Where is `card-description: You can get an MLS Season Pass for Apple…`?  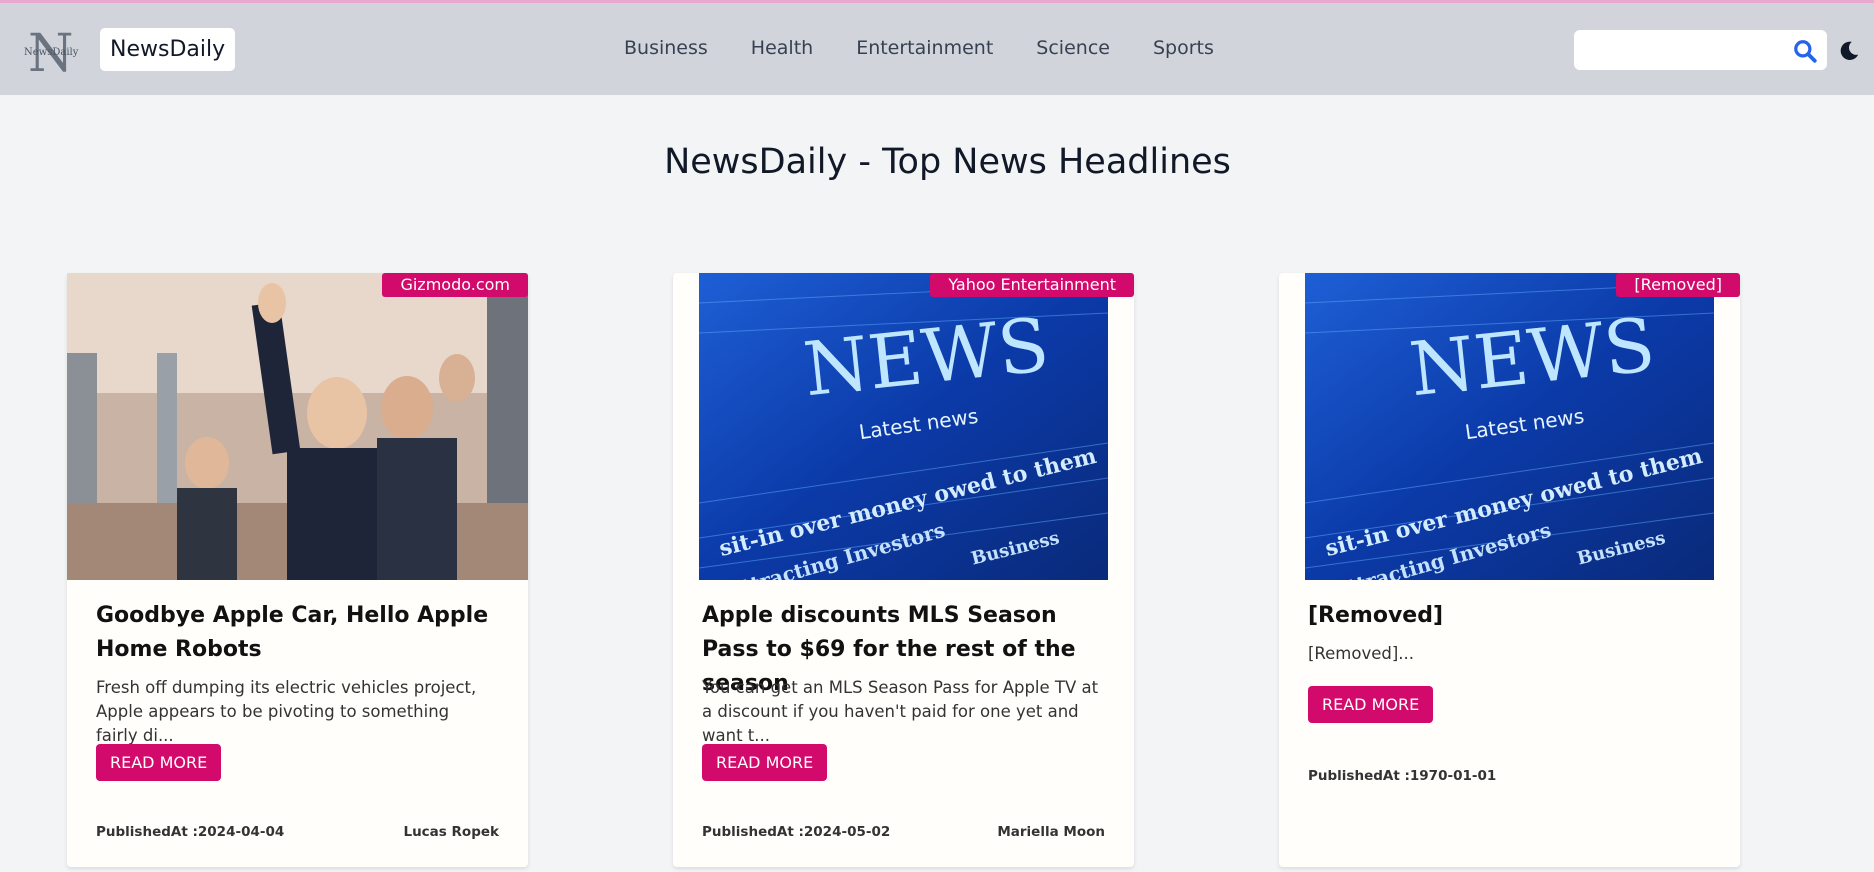
card-description: You can get an MLS Season Pass for Apple… is located at coordinates (900, 711).